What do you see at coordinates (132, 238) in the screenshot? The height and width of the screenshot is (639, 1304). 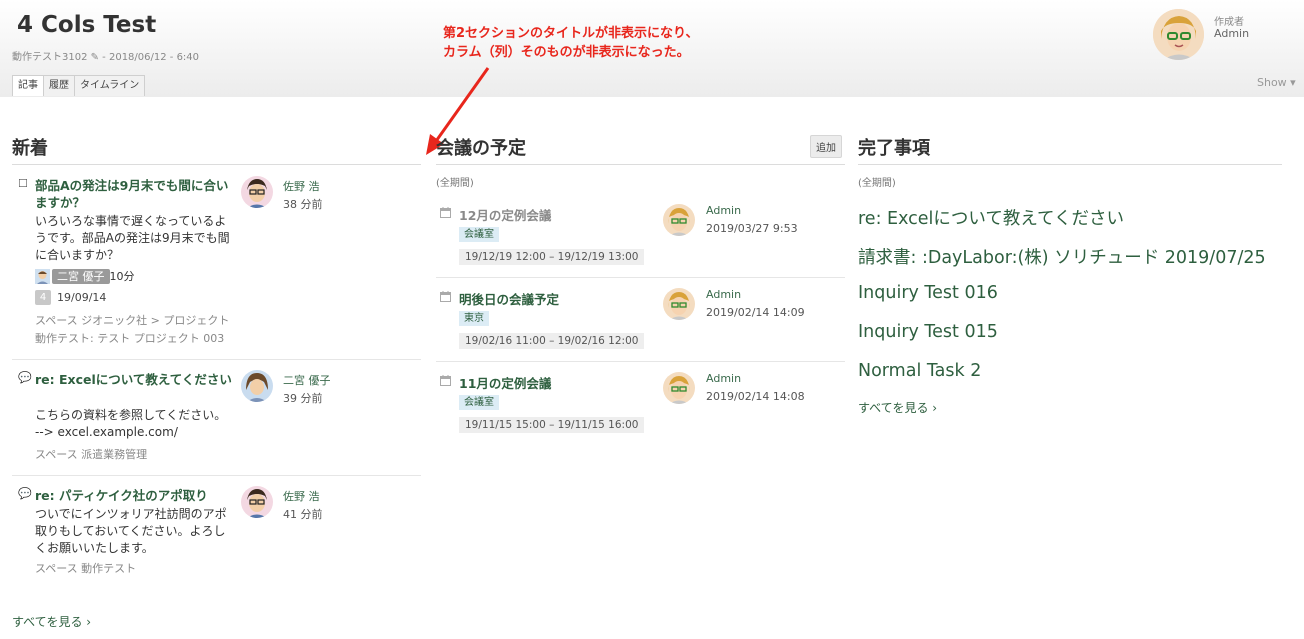 I see `post-body: いろいろな事情で遅くなっているようです。部品Aの発注は9月末でも間に合いますか？` at bounding box center [132, 238].